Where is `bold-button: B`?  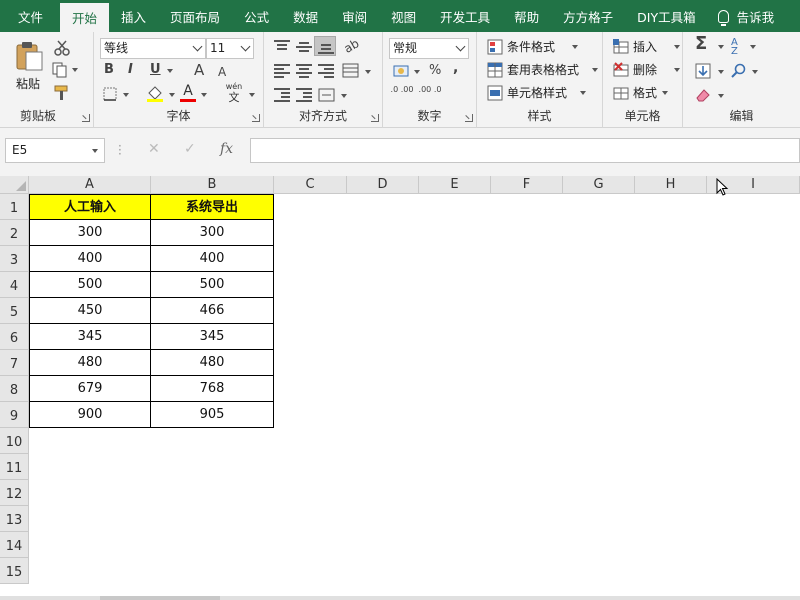
bold-button: B is located at coordinates (109, 70).